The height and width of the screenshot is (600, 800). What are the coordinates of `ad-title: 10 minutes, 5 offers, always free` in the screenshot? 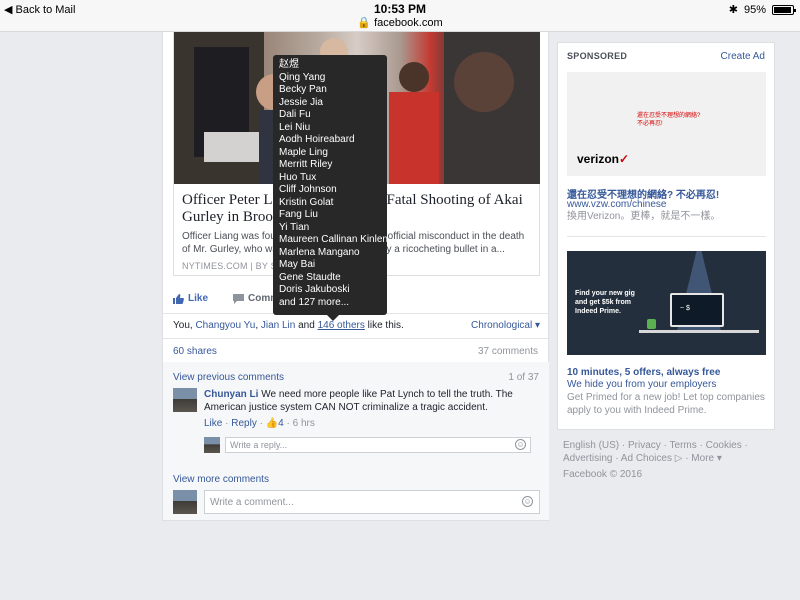 It's located at (667, 372).